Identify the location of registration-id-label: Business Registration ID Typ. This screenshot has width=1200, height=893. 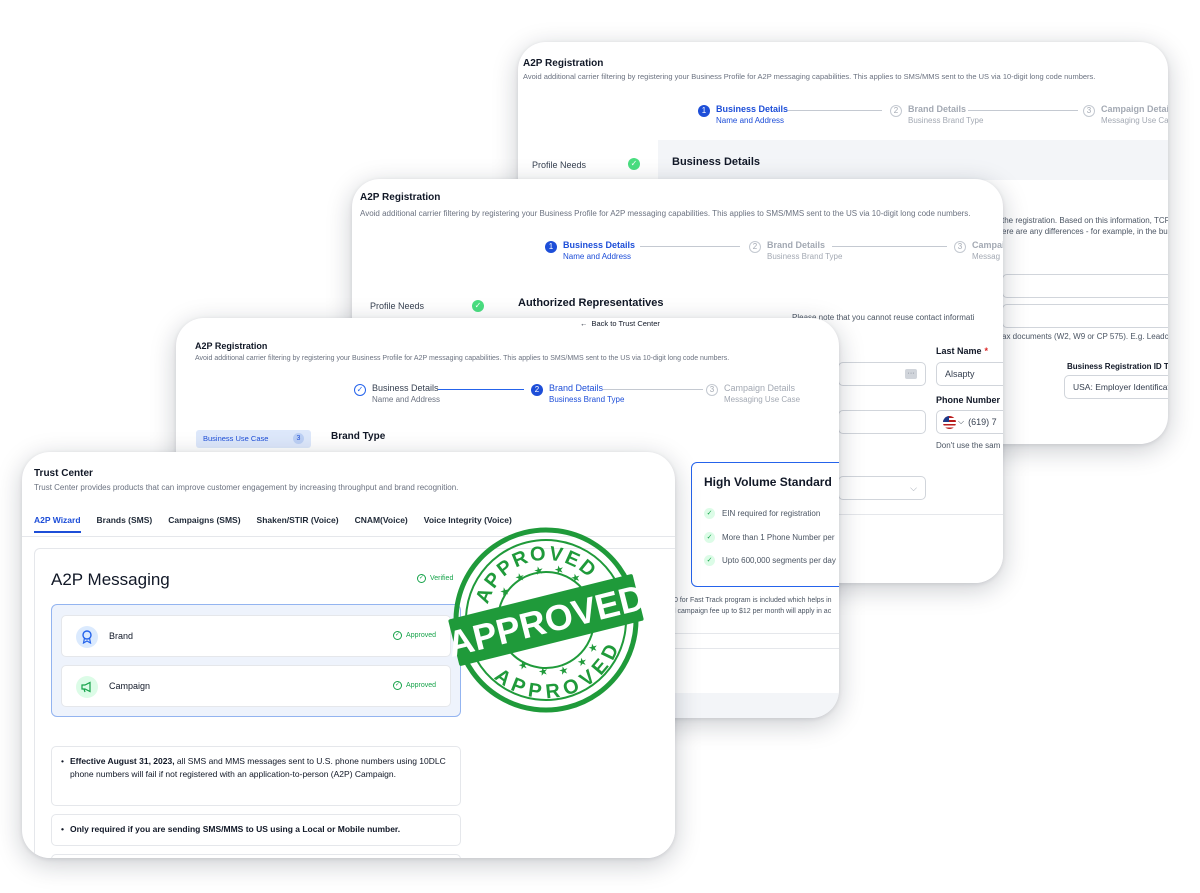
(1117, 366).